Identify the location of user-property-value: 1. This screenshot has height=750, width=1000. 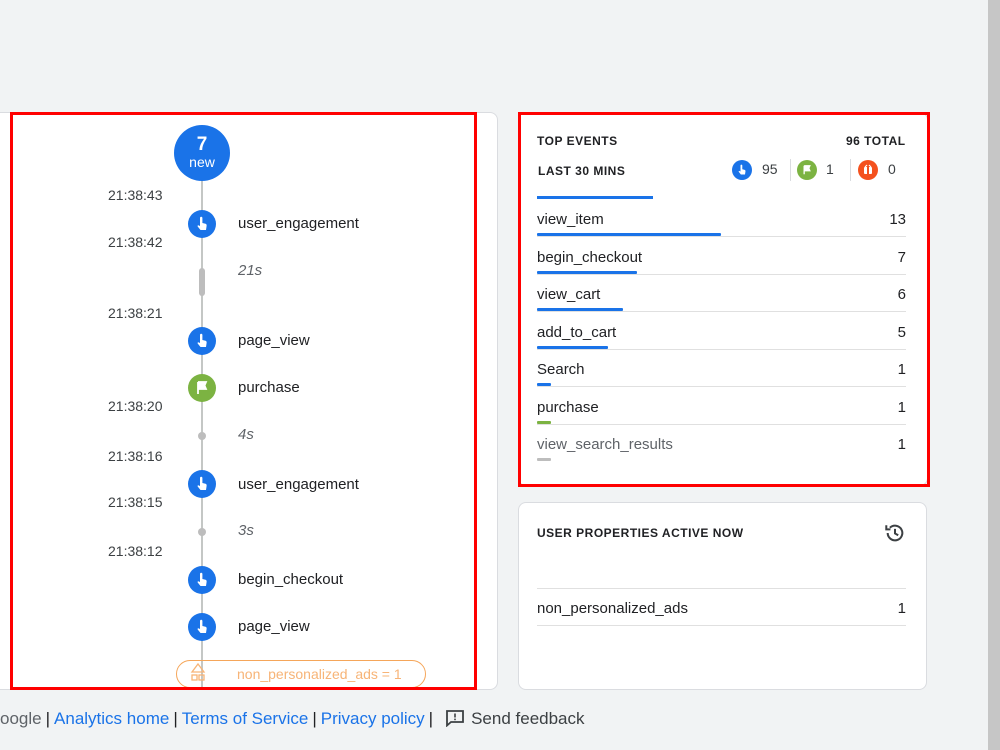
(901, 608).